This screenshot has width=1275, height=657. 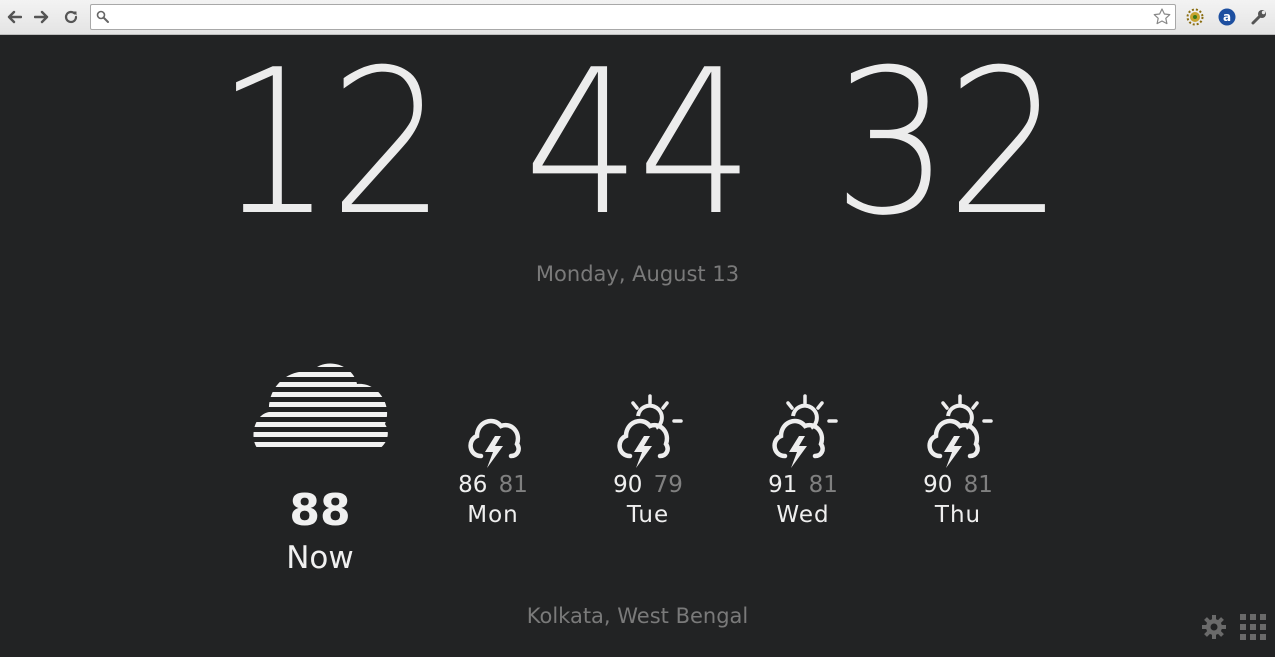 I want to click on bookmark-star-icon, so click(x=1162, y=17).